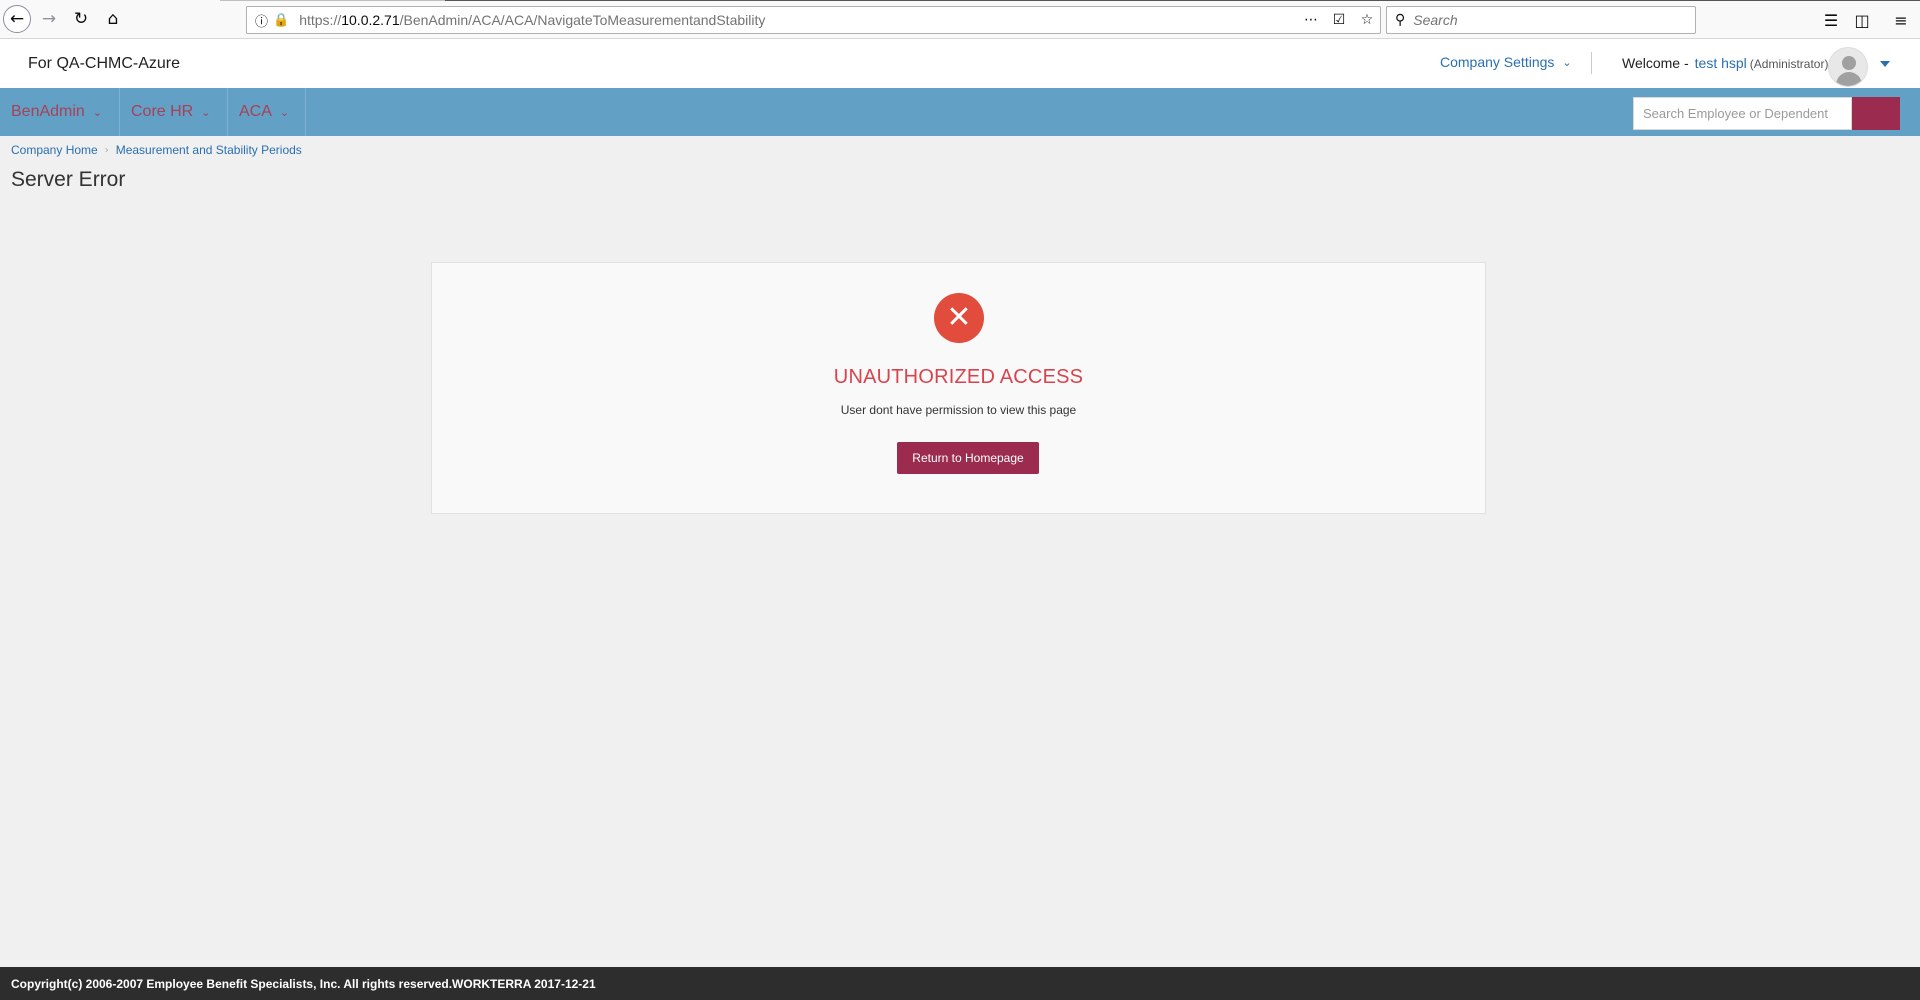  Describe the element at coordinates (1831, 20) in the screenshot. I see `library-icon: ☰` at that location.